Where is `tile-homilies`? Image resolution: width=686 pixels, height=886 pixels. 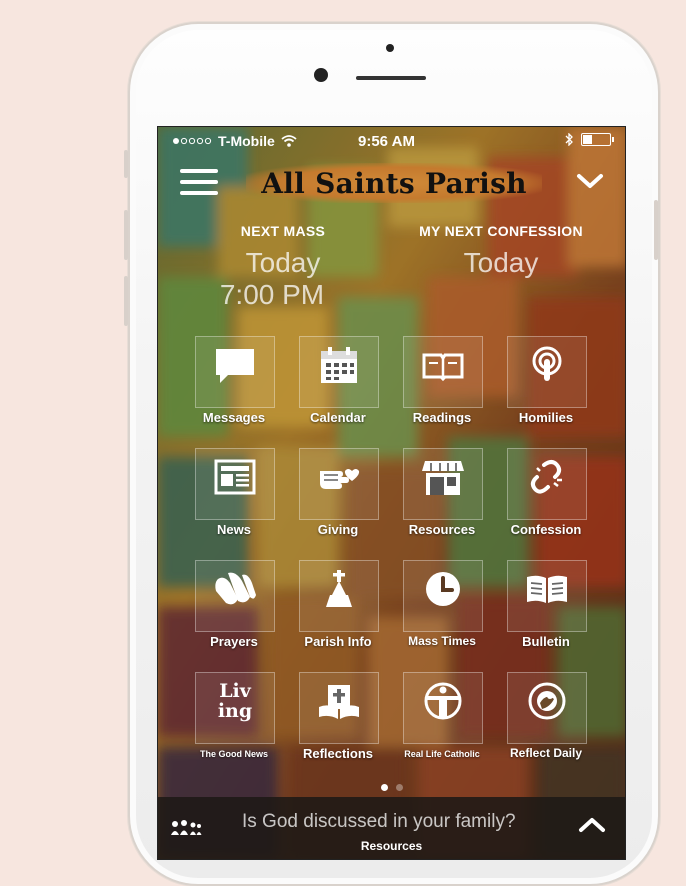
tile-homilies is located at coordinates (547, 372).